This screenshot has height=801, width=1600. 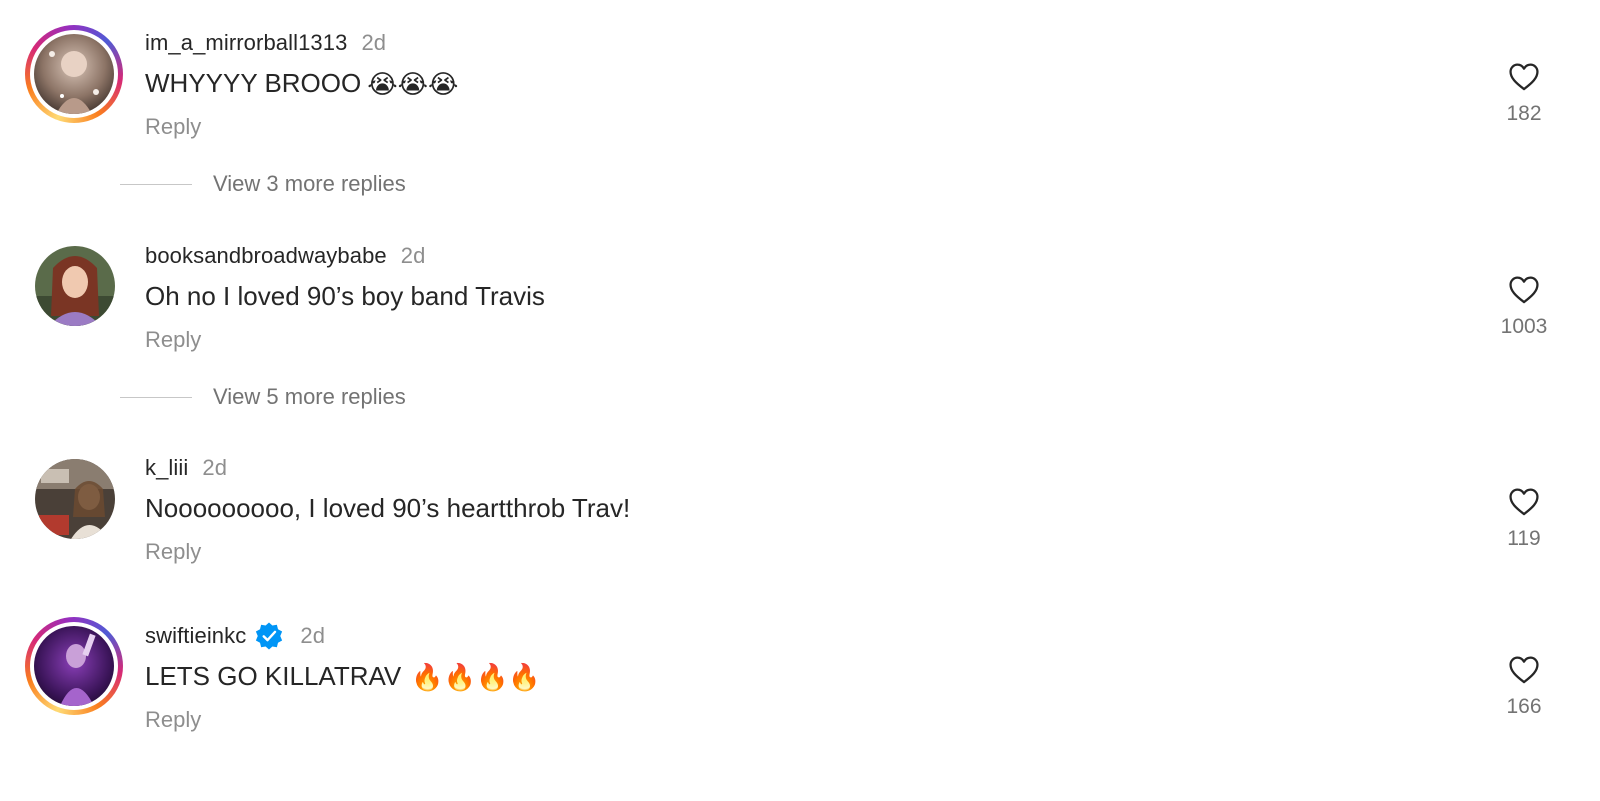 What do you see at coordinates (309, 183) in the screenshot?
I see `view-more-replies-label: View 3 more replies` at bounding box center [309, 183].